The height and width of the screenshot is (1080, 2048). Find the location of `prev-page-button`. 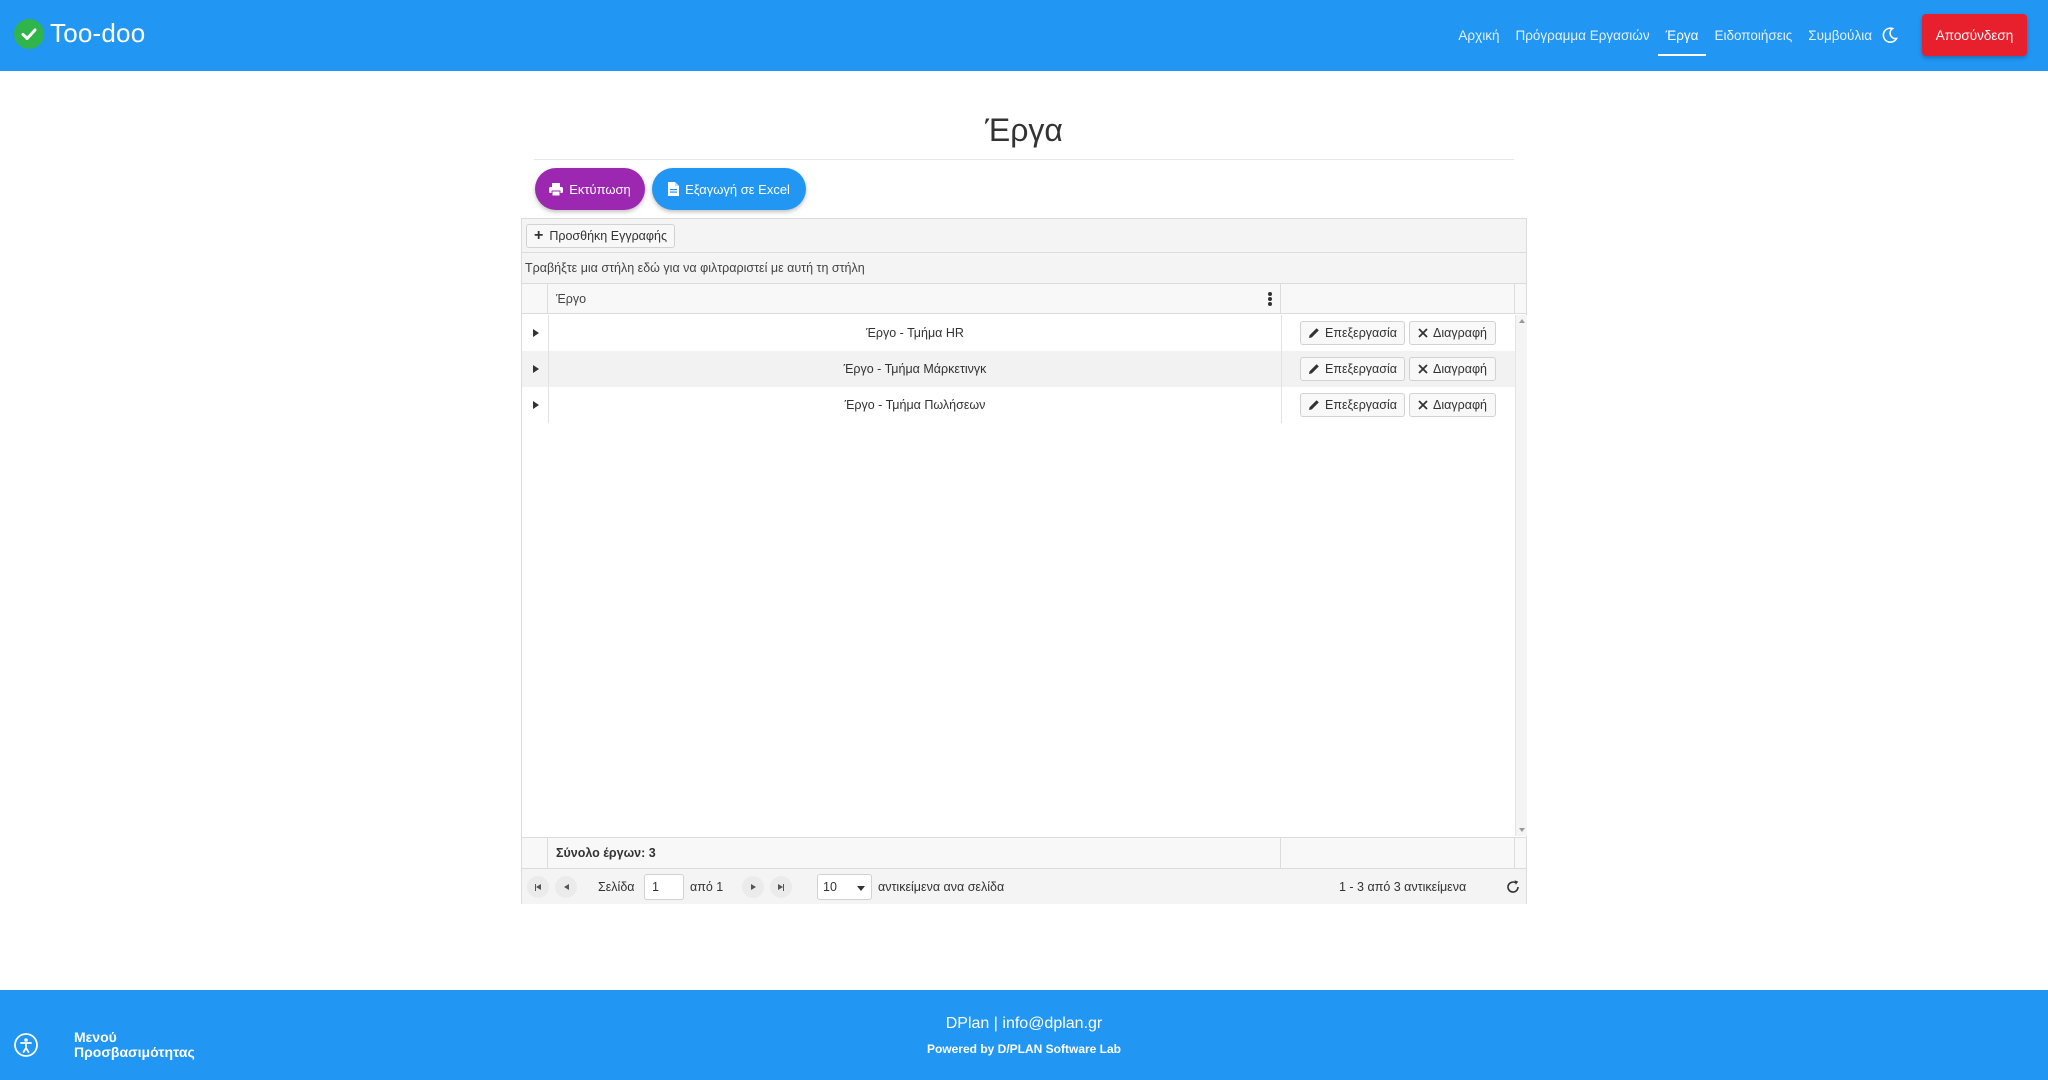

prev-page-button is located at coordinates (566, 887).